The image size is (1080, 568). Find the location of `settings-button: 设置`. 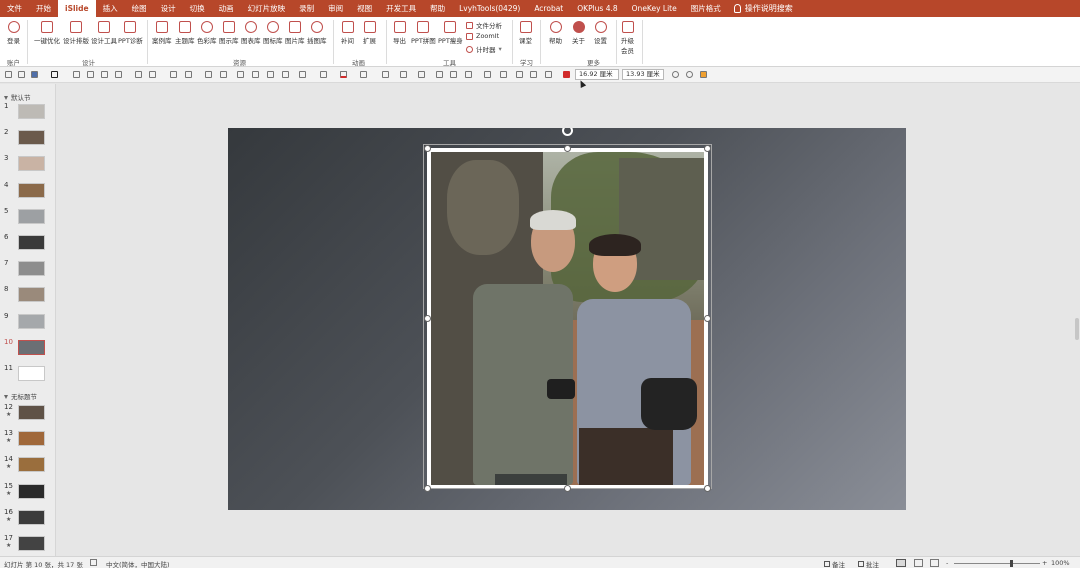

settings-button: 设置 is located at coordinates (600, 33).